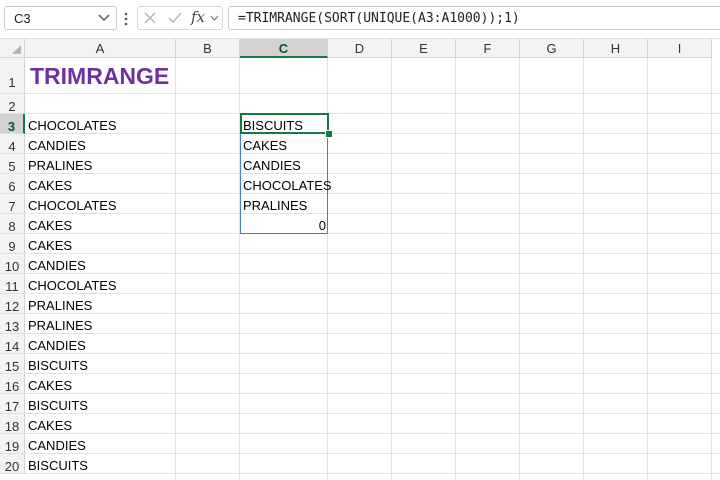 The image size is (720, 480). I want to click on cell-a7: CHOCOLATES, so click(72, 206).